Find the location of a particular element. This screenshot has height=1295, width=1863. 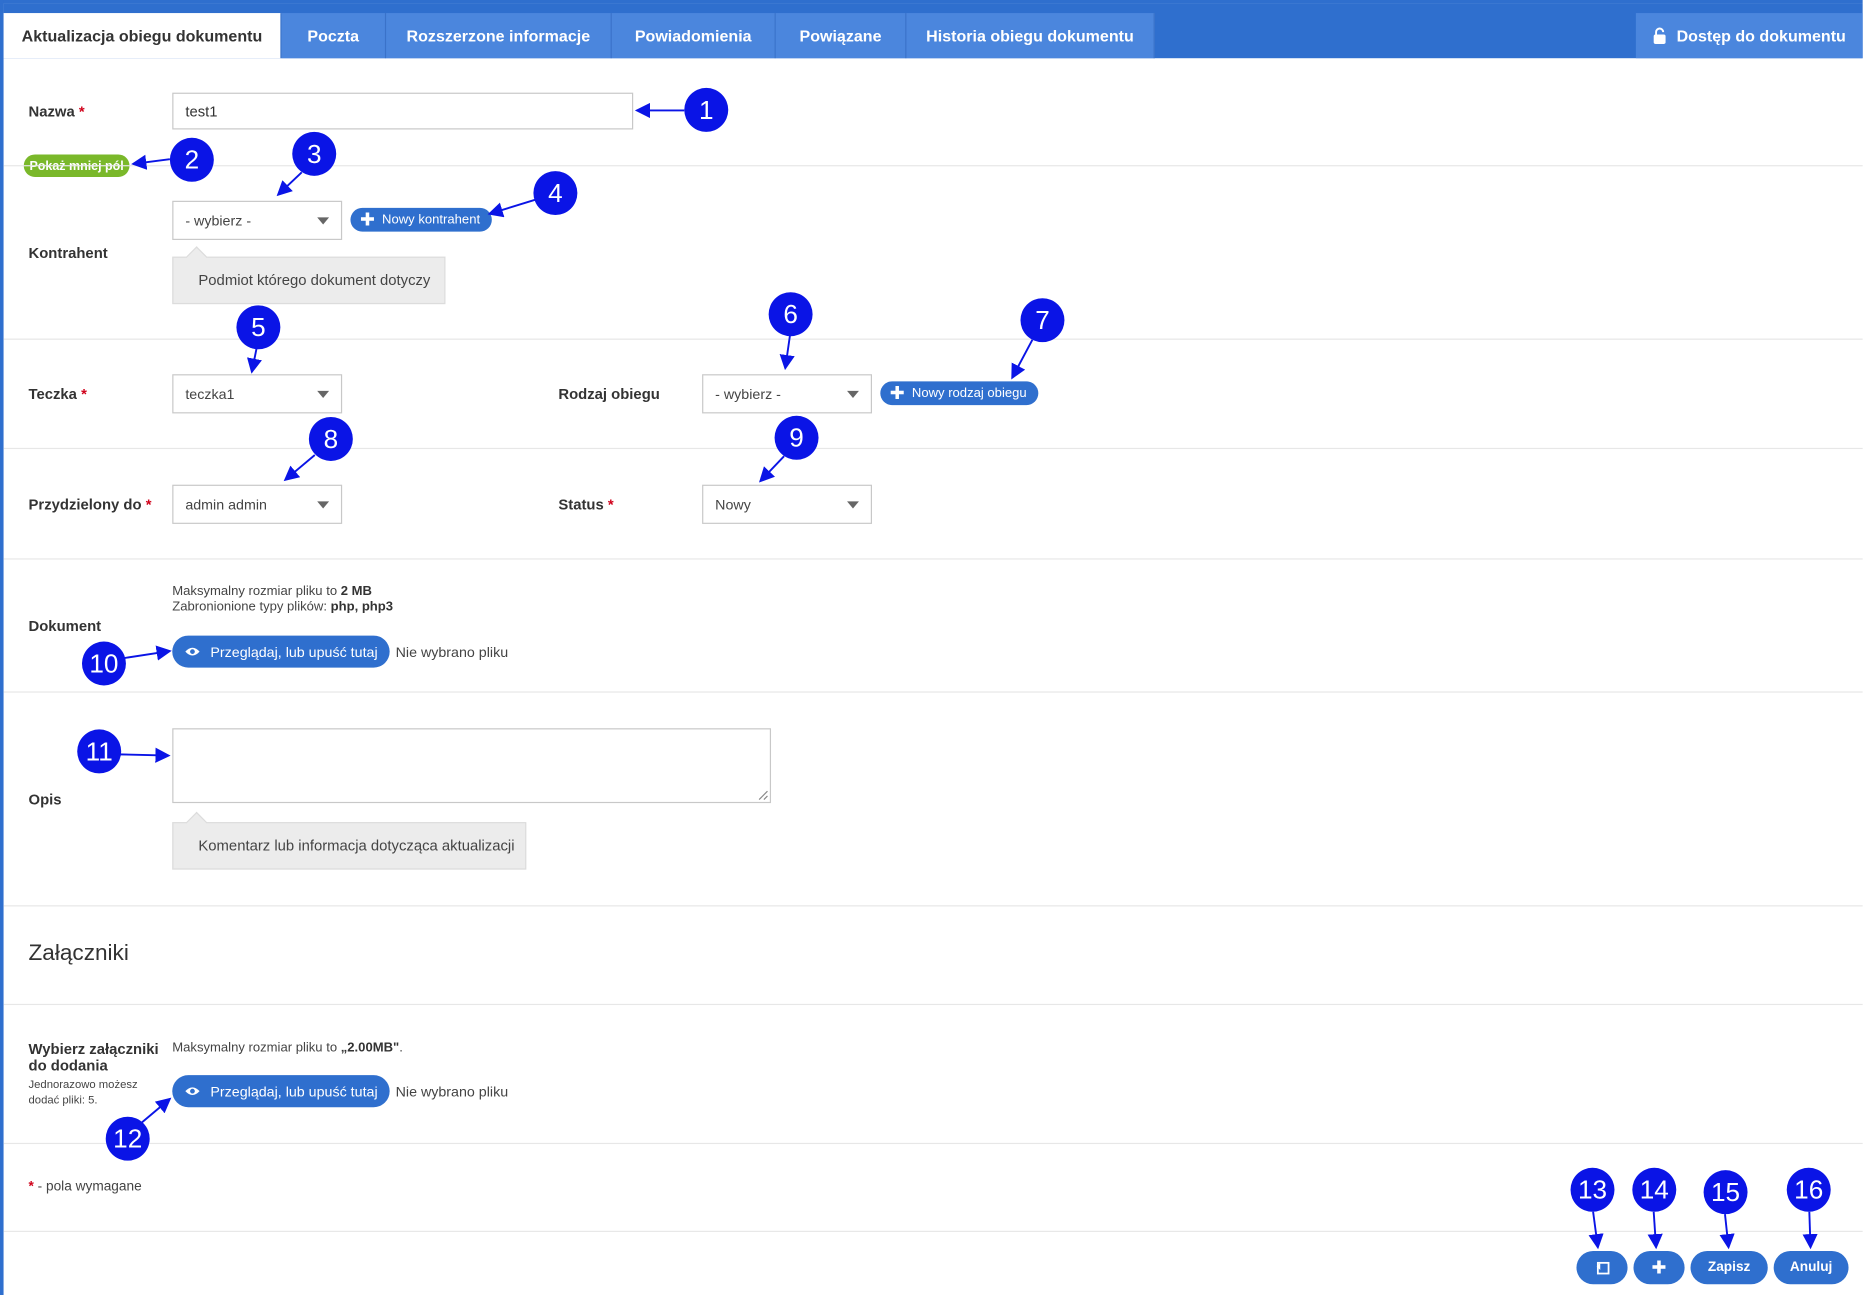

new-contractor-button: ✚ Nowy kontrahent is located at coordinates (421, 219).